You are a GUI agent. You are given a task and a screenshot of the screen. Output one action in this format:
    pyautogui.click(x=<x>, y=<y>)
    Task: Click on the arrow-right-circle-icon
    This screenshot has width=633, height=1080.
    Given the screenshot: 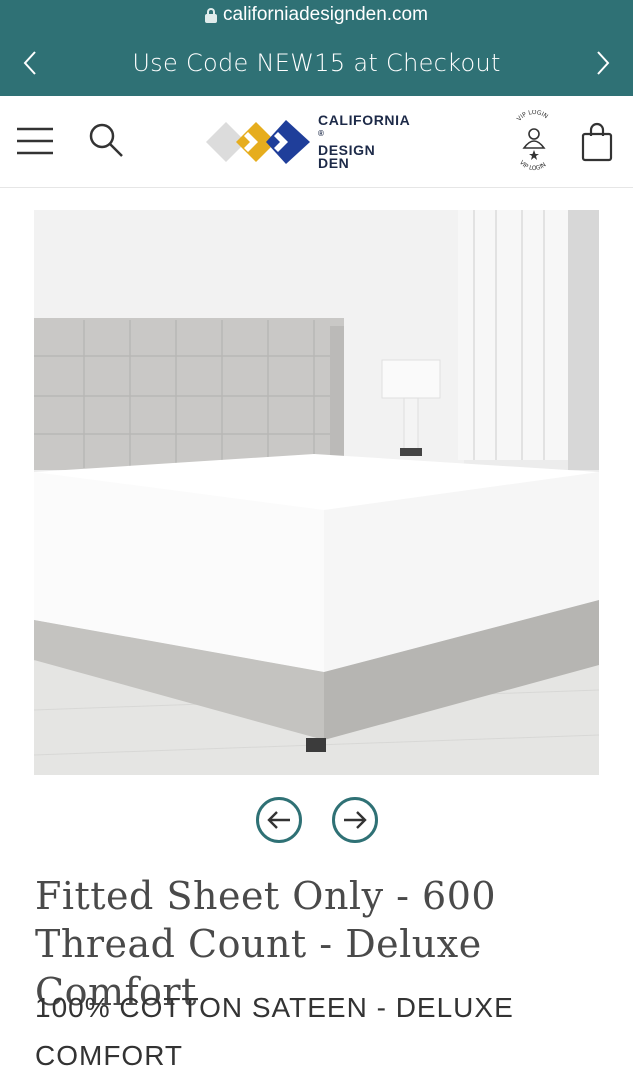 What is the action you would take?
    pyautogui.click(x=354, y=820)
    